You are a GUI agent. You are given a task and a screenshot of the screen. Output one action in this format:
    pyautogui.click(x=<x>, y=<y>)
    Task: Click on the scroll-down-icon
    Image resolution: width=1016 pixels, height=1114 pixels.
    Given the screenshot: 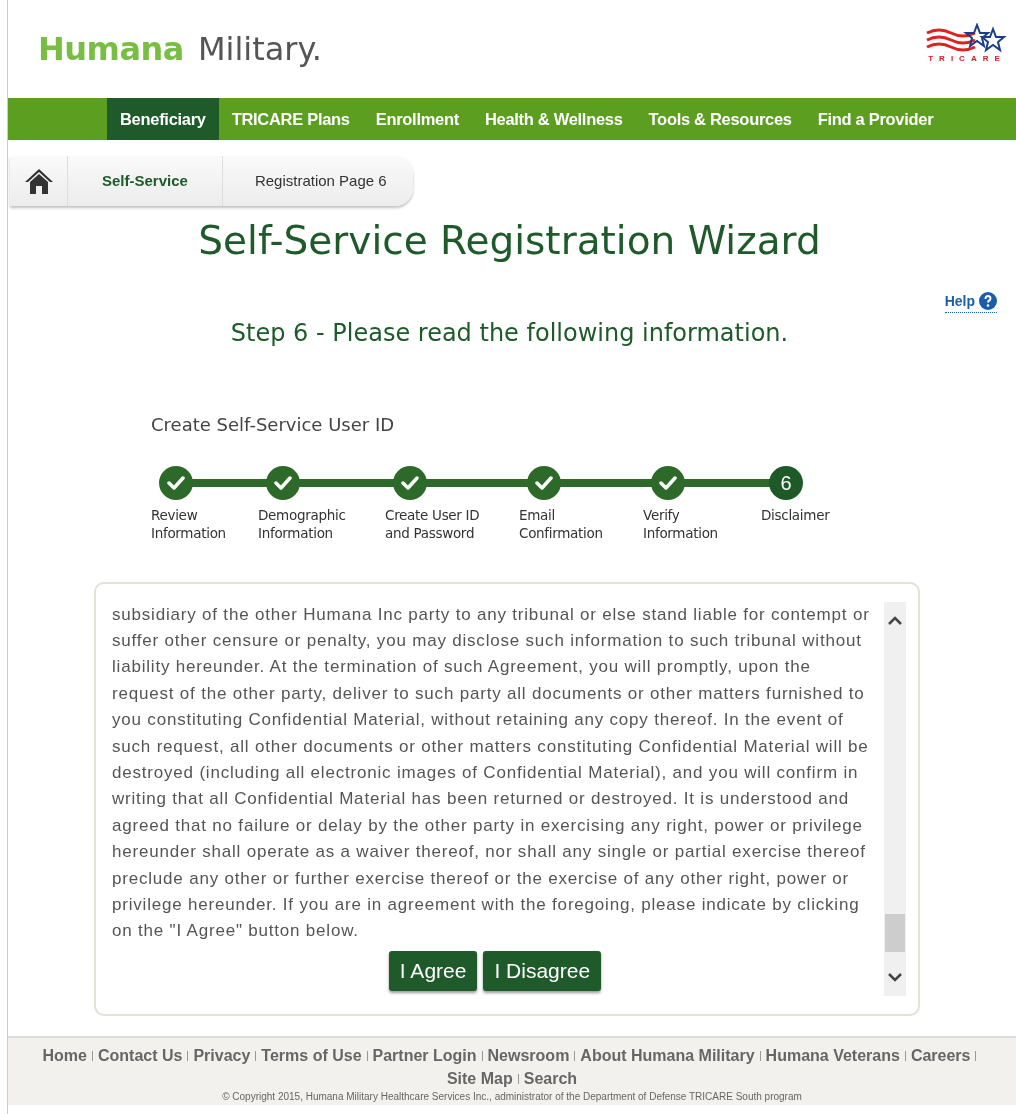 What is the action you would take?
    pyautogui.click(x=895, y=976)
    